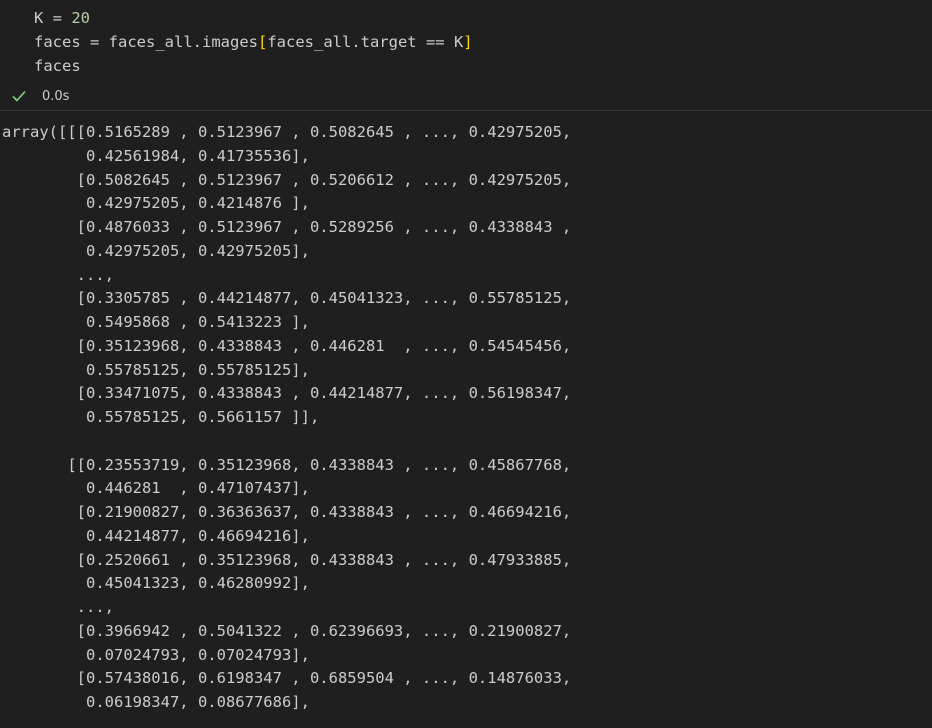  I want to click on code-token: [, so click(262, 42).